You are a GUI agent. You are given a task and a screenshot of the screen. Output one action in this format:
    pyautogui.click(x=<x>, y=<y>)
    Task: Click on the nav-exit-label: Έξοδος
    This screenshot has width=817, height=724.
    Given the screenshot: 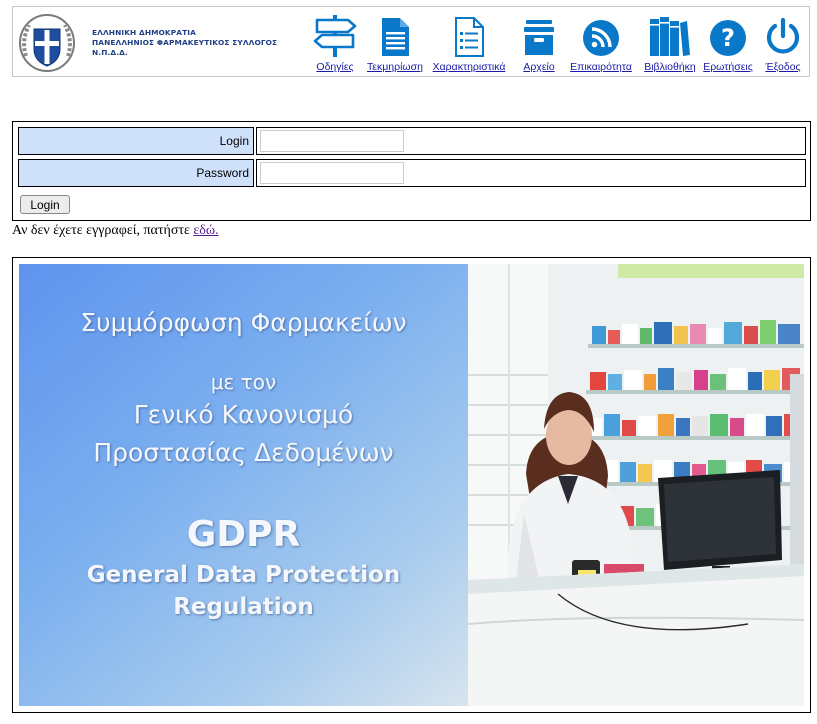 What is the action you would take?
    pyautogui.click(x=783, y=67)
    